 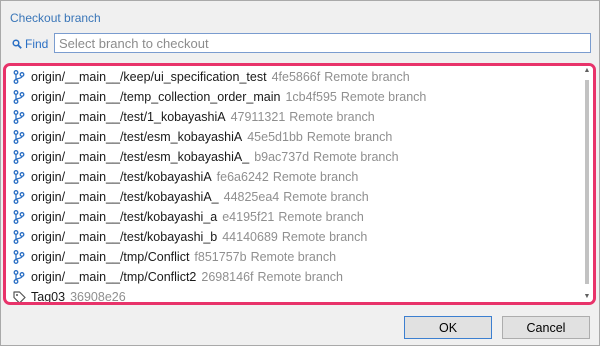 What do you see at coordinates (227, 277) in the screenshot?
I see `commit-hash: 2698146f` at bounding box center [227, 277].